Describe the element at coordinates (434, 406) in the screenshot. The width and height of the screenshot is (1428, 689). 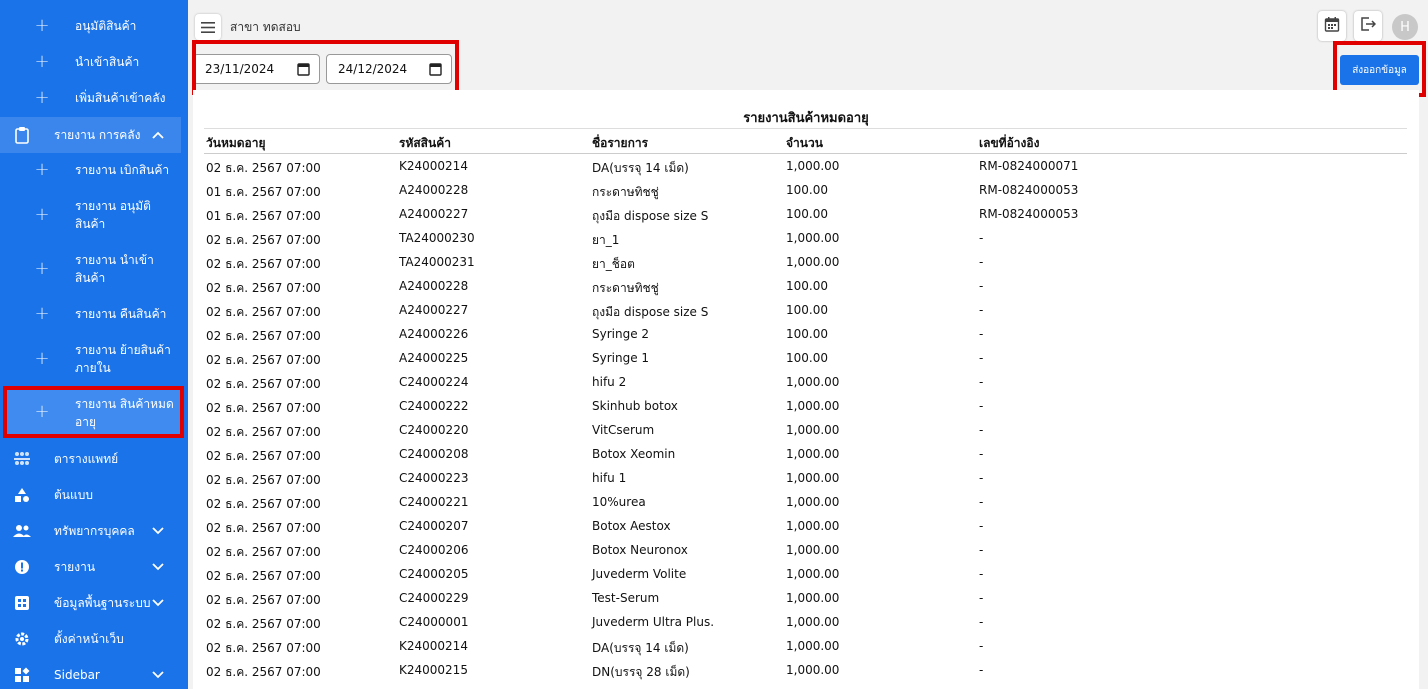
I see `cell-product-code: C24000222` at that location.